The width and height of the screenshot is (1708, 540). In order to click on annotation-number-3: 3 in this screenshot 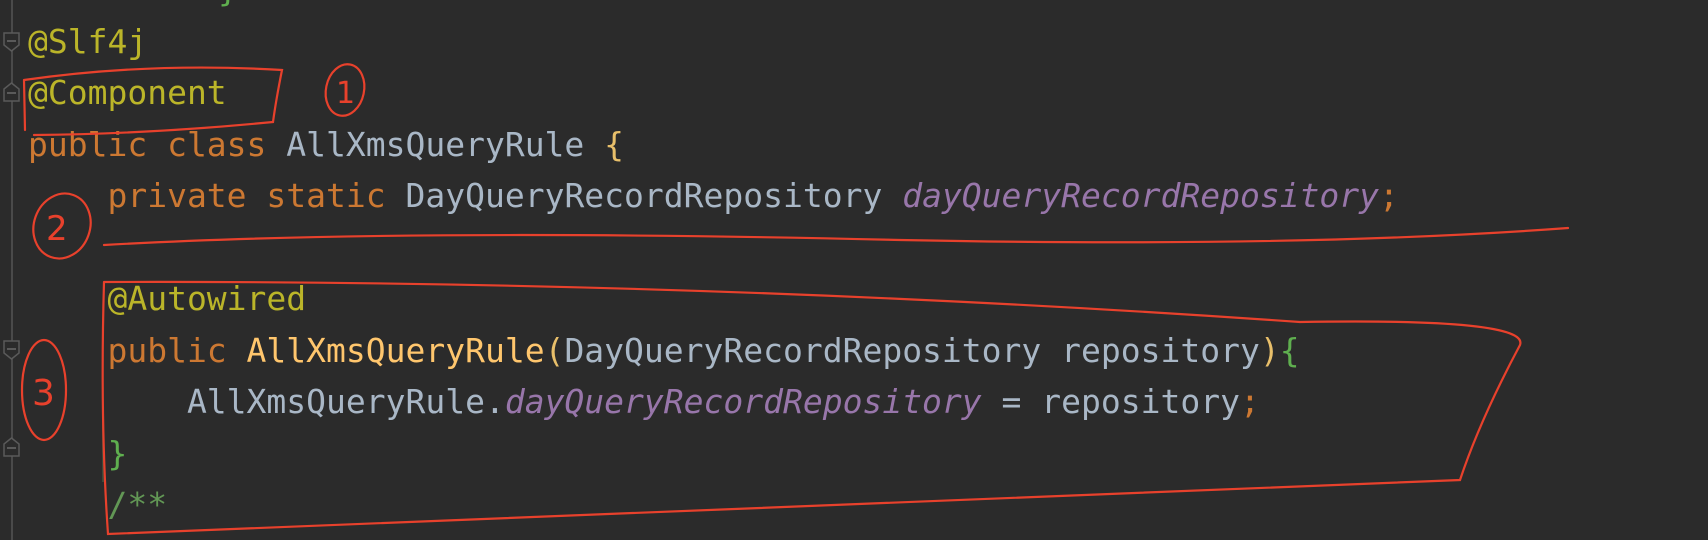, I will do `click(43, 393)`.